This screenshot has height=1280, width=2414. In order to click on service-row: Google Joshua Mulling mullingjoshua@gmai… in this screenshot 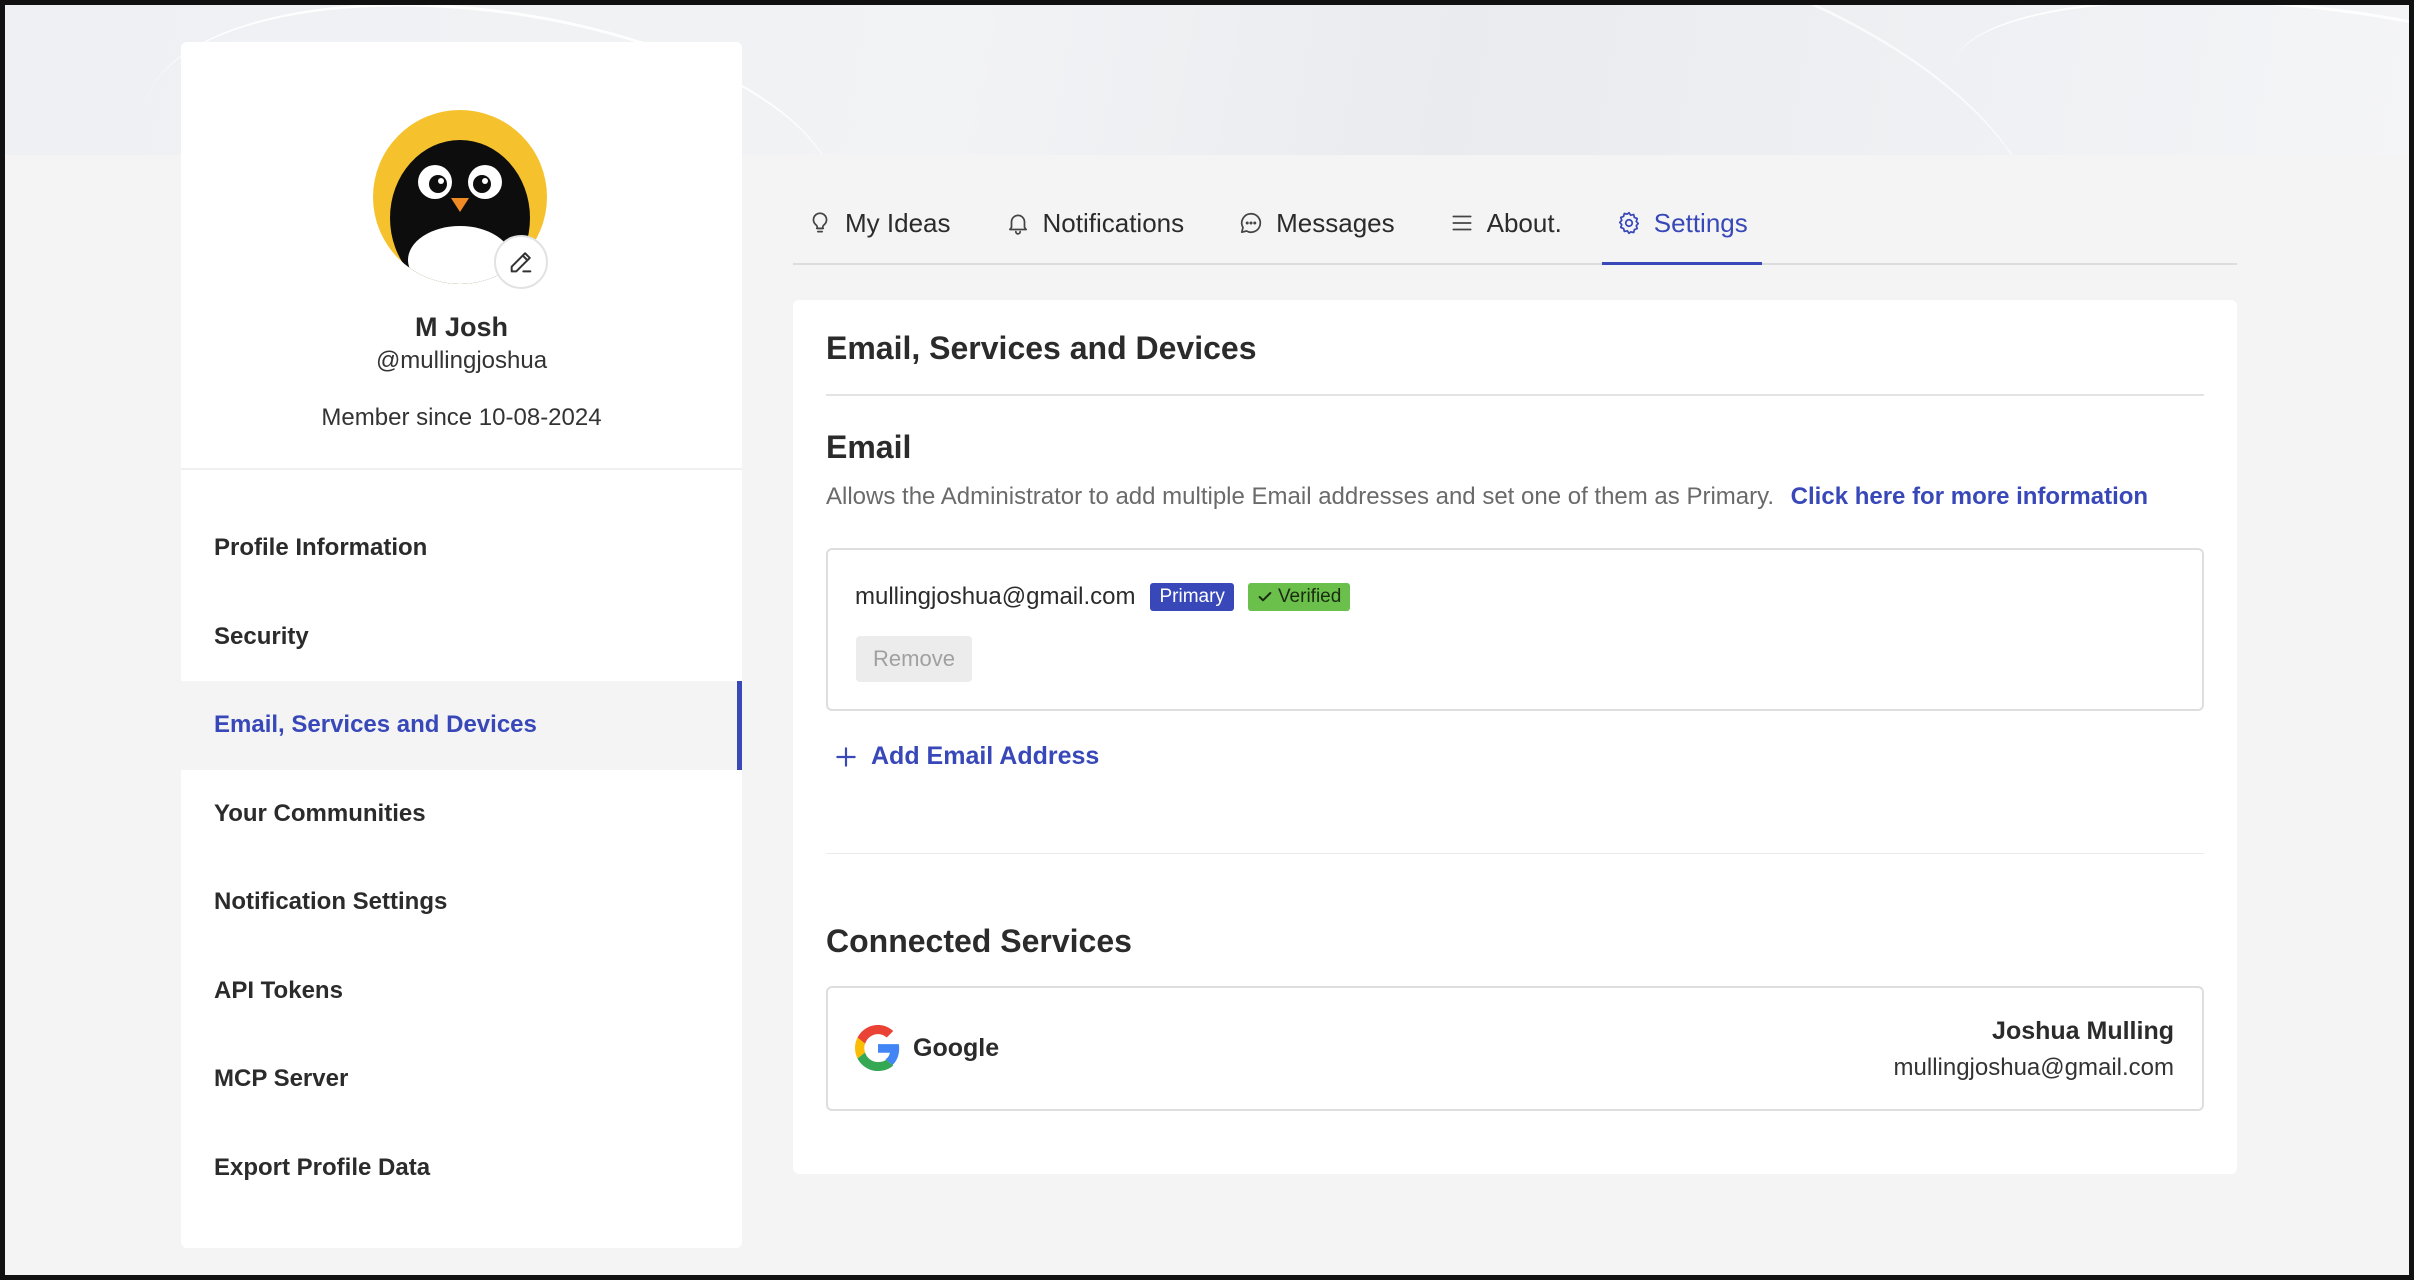, I will do `click(1515, 1048)`.